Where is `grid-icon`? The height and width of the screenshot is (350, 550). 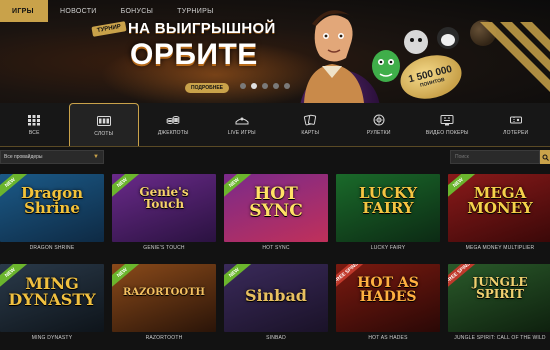 grid-icon is located at coordinates (34, 120).